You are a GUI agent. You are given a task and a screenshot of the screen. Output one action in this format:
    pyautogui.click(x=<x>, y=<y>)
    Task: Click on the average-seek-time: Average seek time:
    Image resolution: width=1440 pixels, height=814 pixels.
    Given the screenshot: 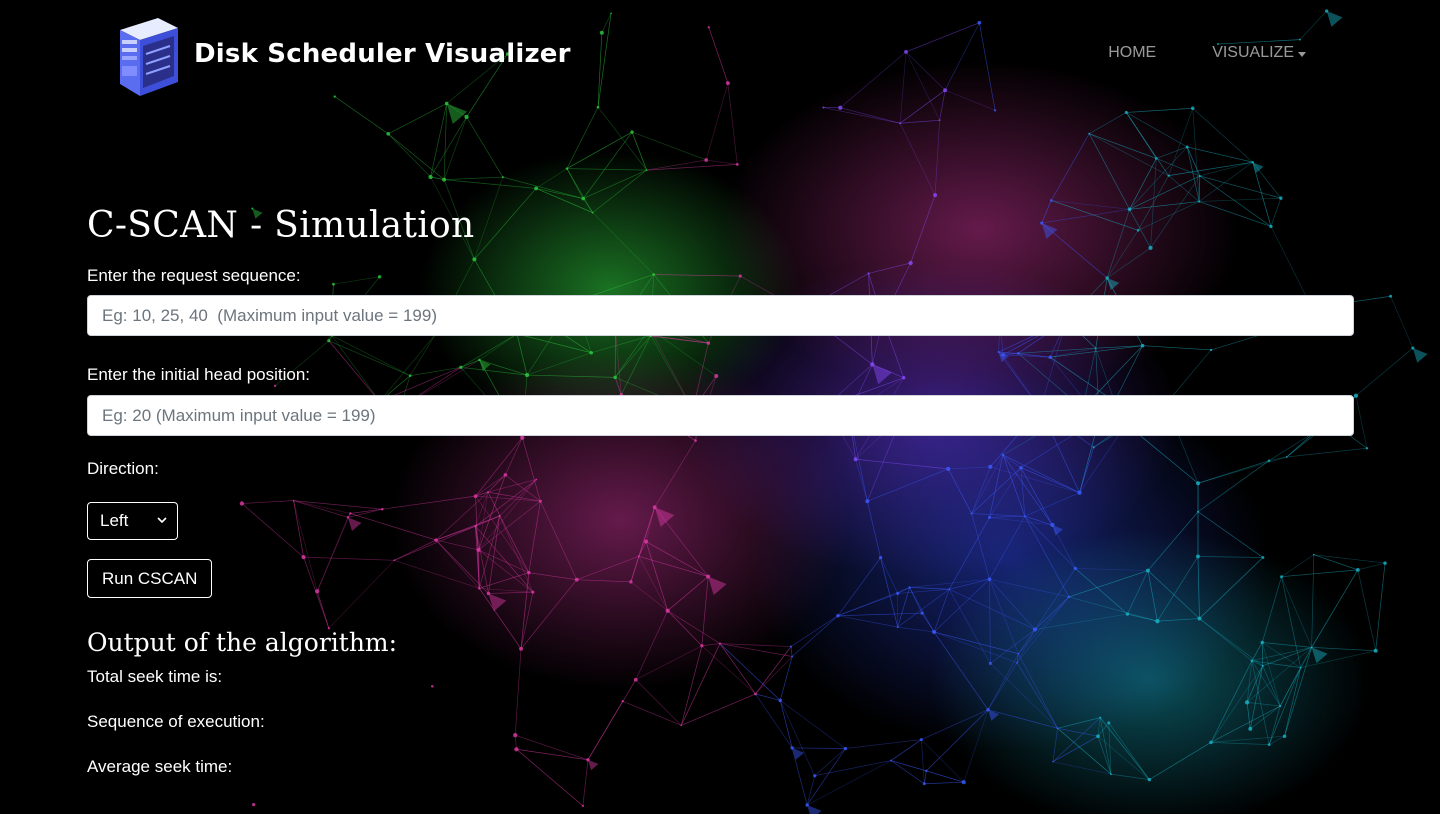 What is the action you would take?
    pyautogui.click(x=160, y=766)
    